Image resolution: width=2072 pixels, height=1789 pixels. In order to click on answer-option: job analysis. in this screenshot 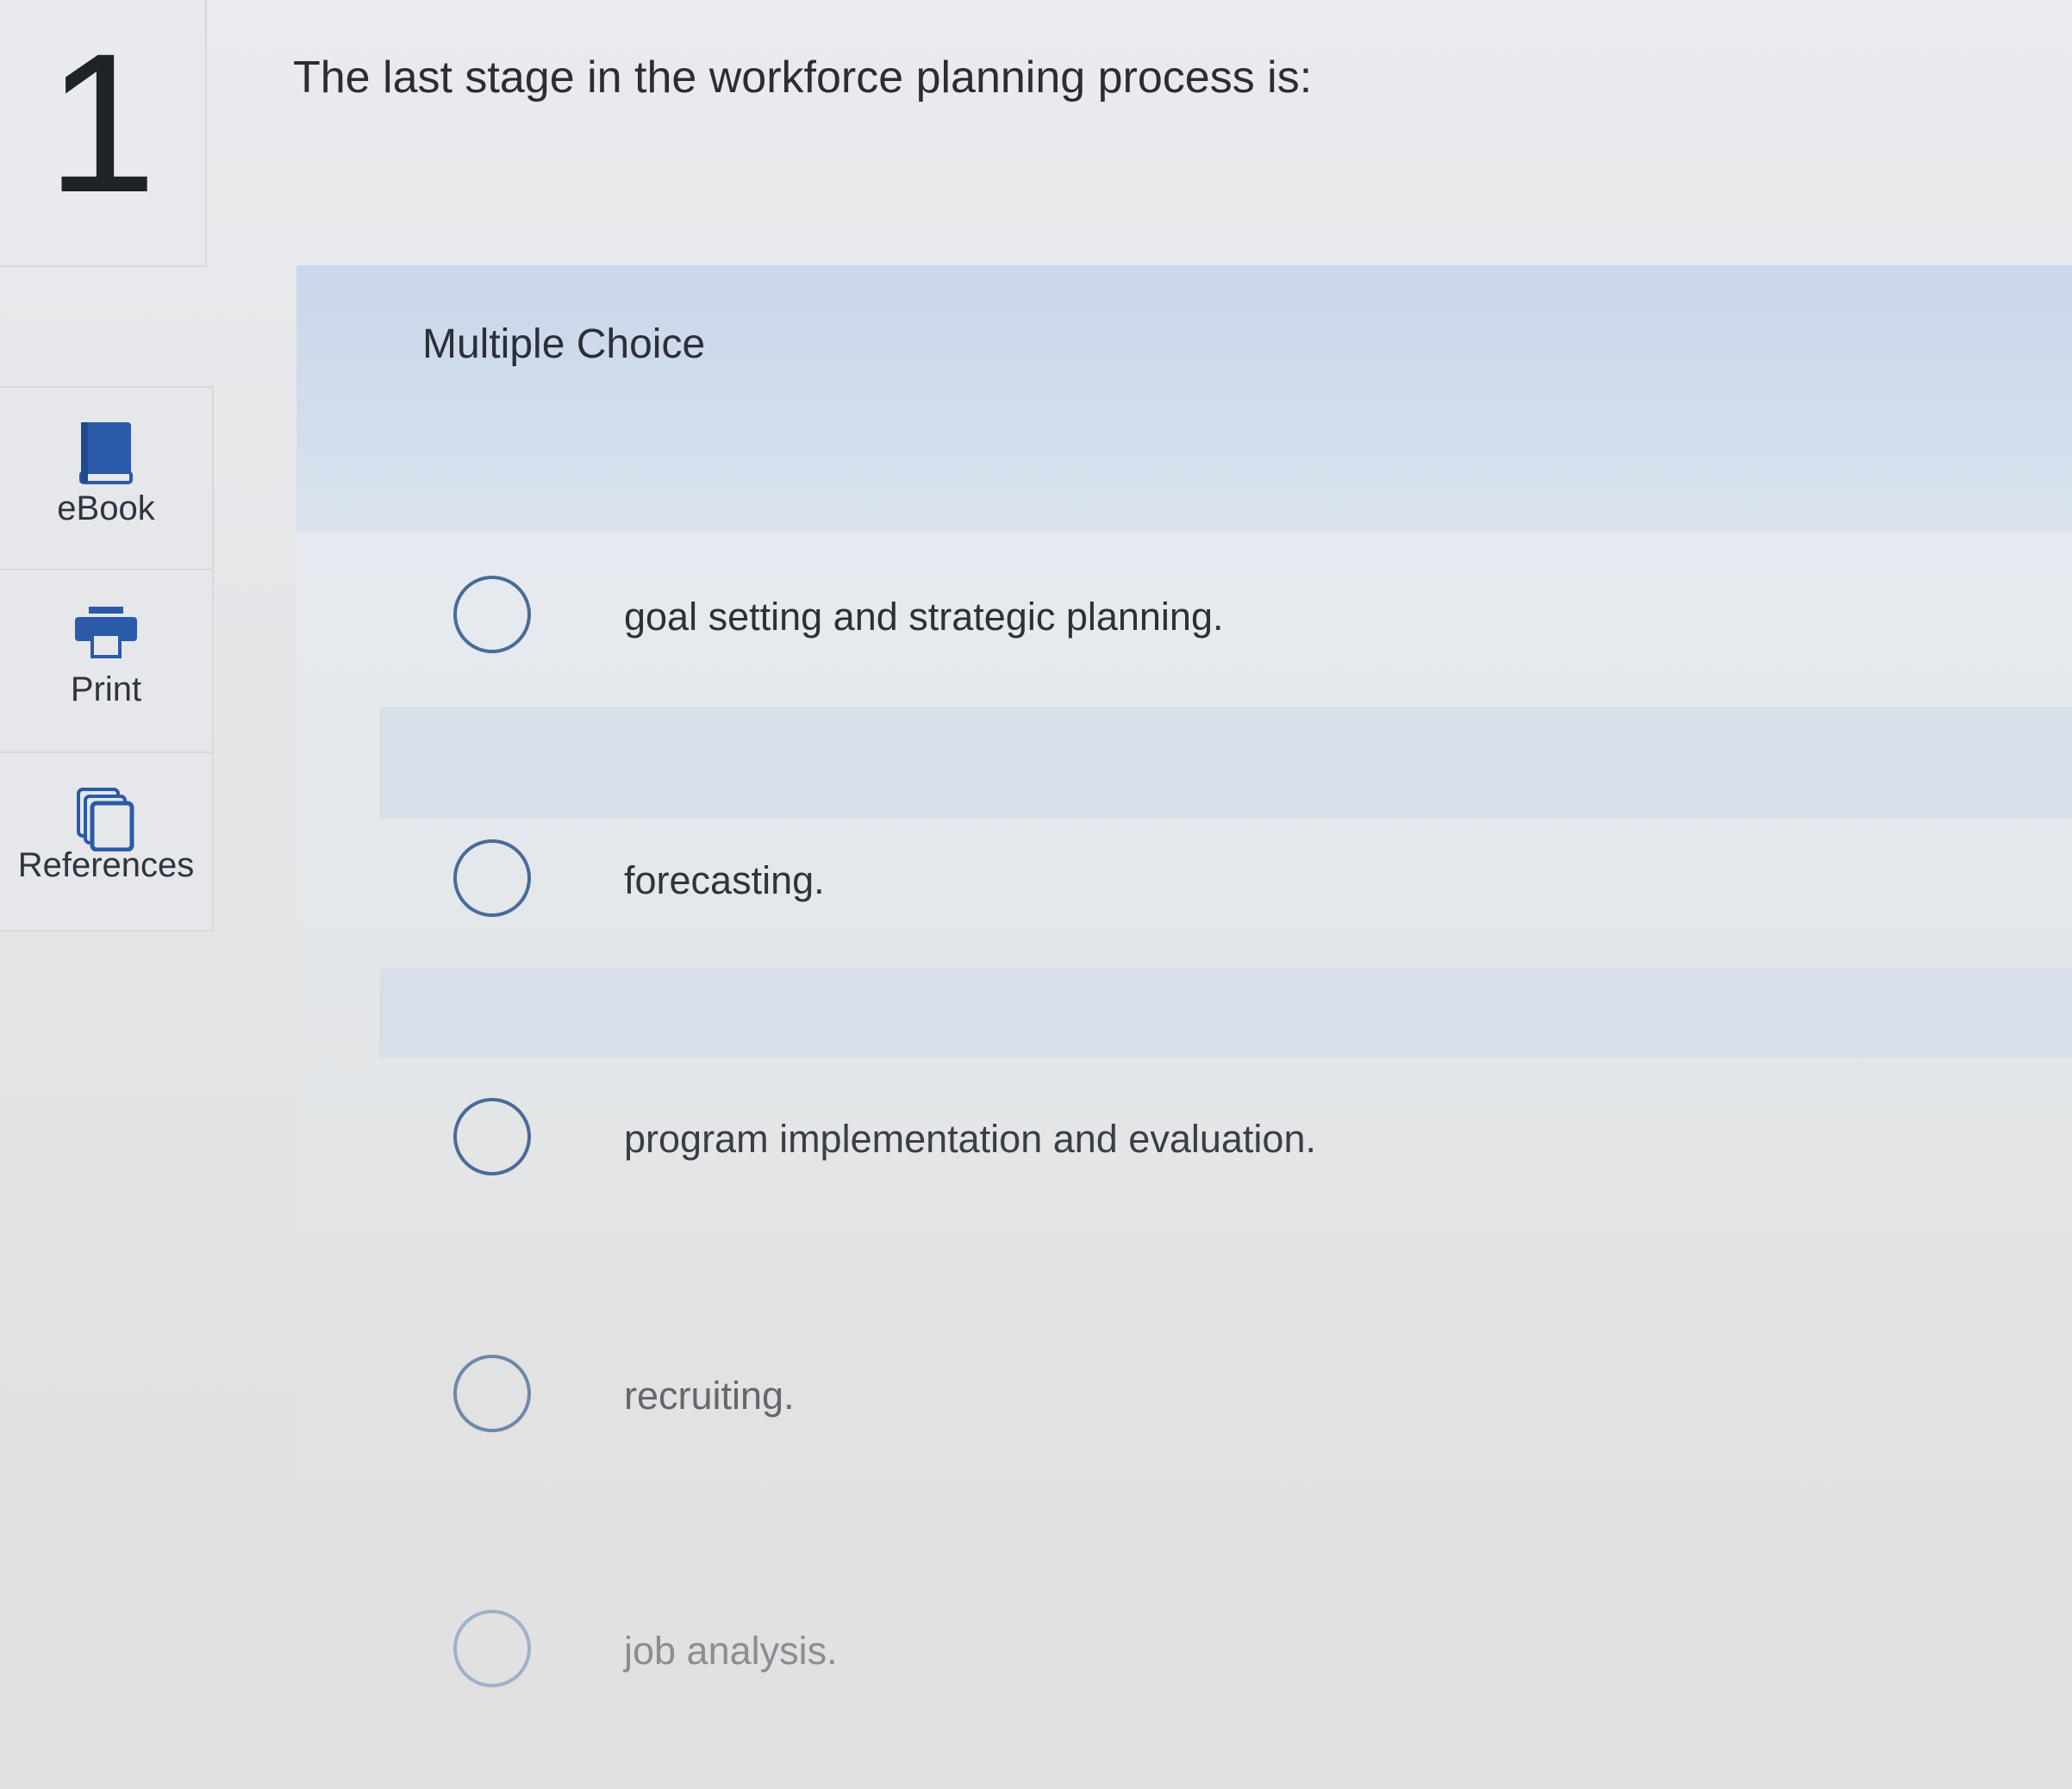, I will do `click(1051, 1650)`.